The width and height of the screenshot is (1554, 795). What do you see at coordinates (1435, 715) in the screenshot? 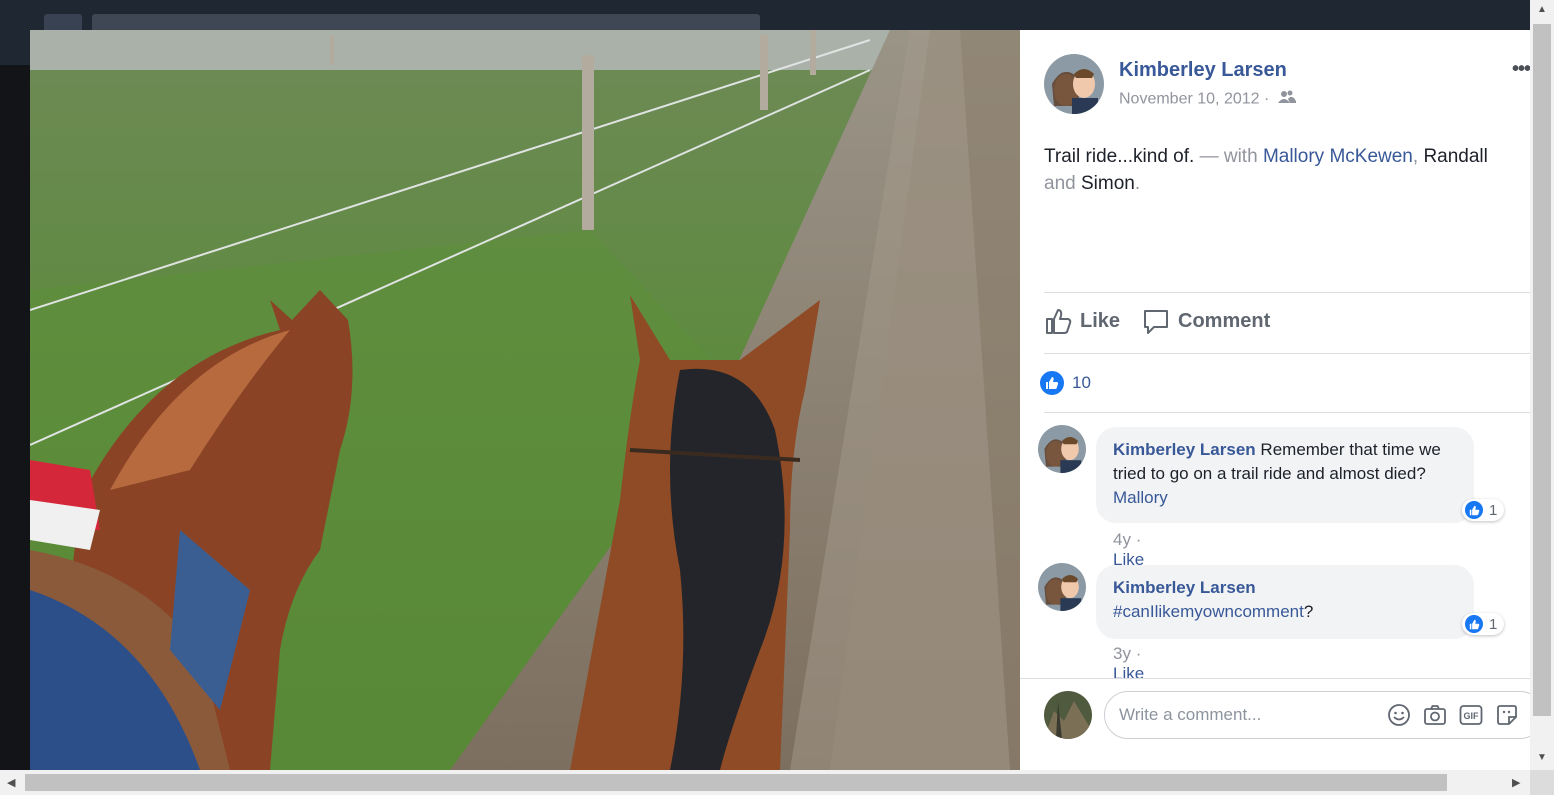
I see `camera-icon` at bounding box center [1435, 715].